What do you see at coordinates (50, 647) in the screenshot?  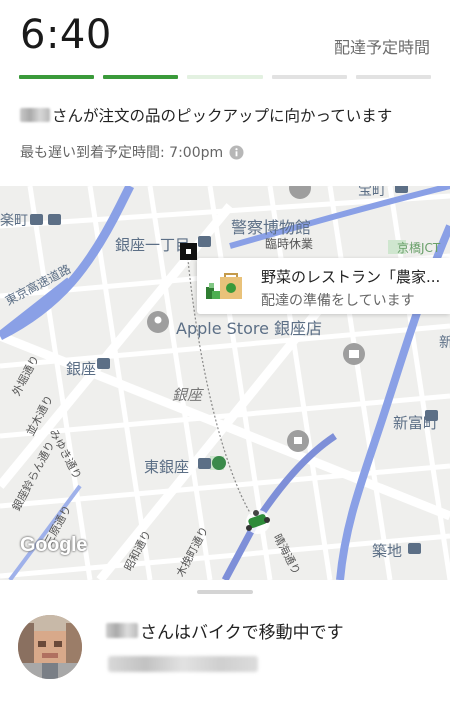 I see `courier-avatar` at bounding box center [50, 647].